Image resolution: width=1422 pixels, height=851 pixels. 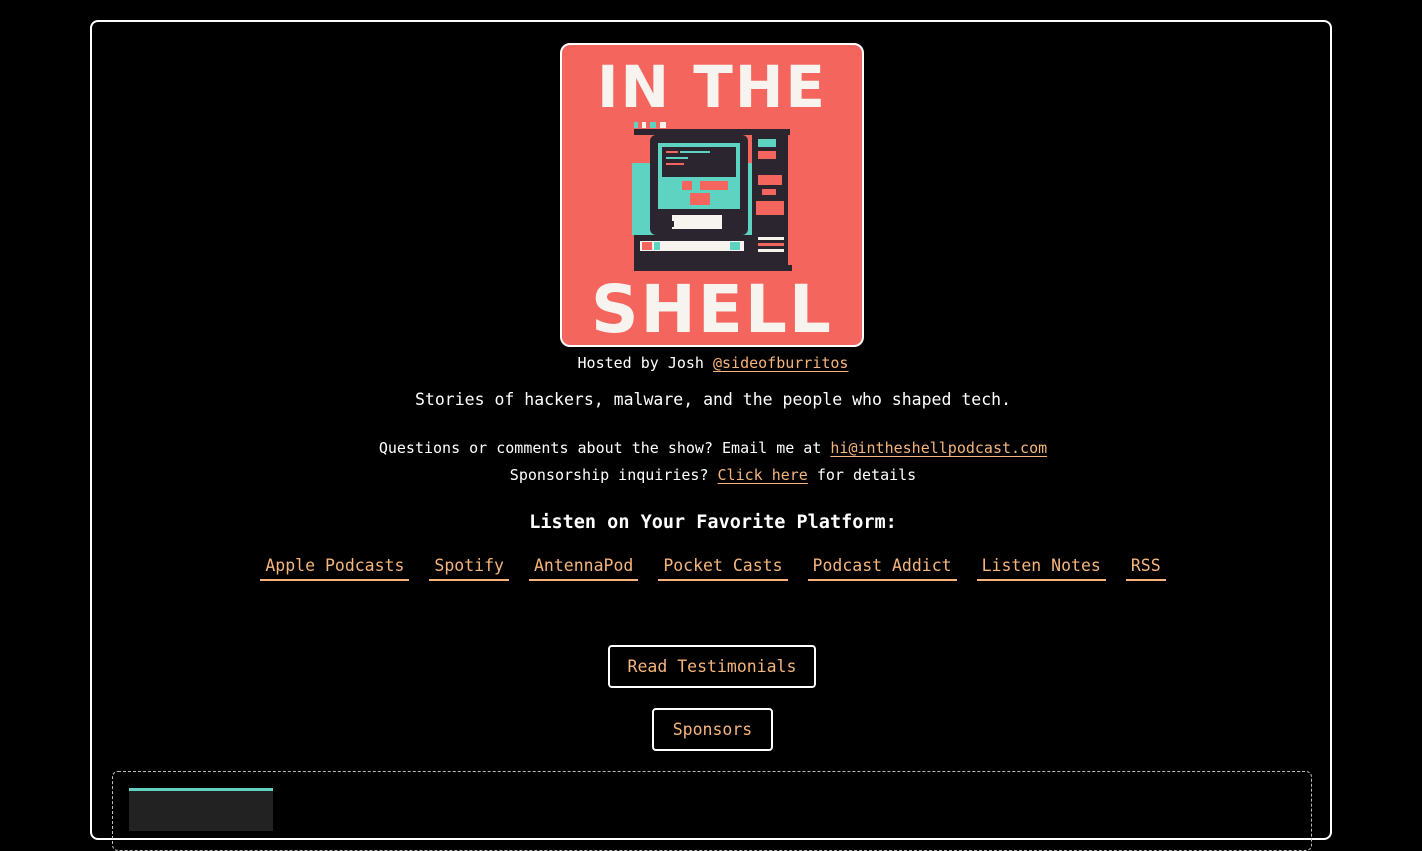 I want to click on sponsorship-suffix: for details, so click(x=862, y=475).